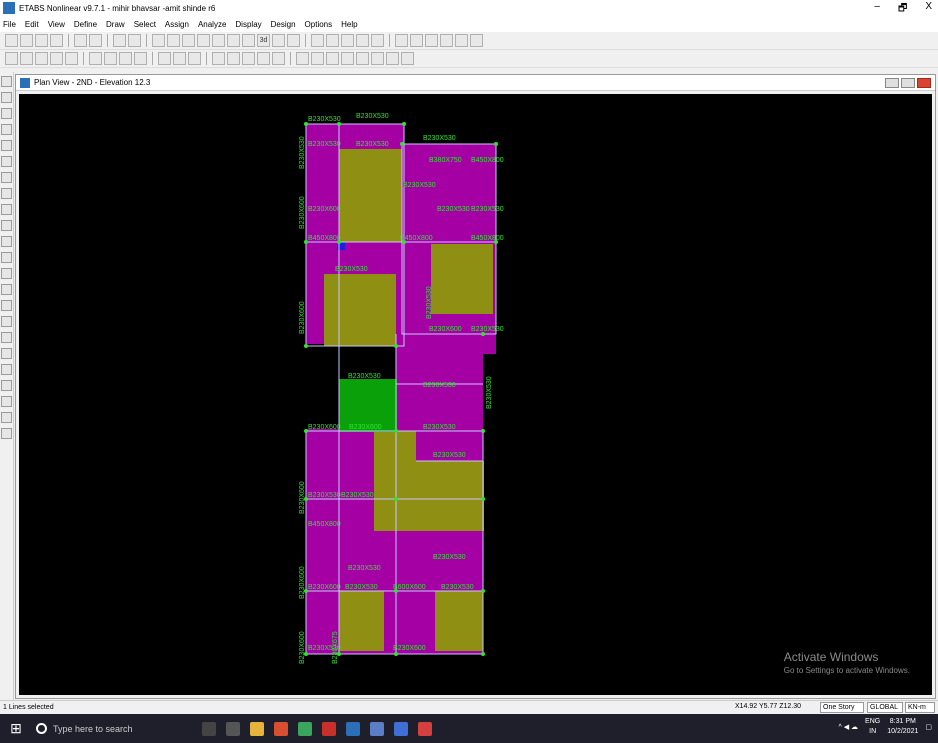 The height and width of the screenshot is (743, 938). I want to click on draw-beam-icon, so click(6, 145).